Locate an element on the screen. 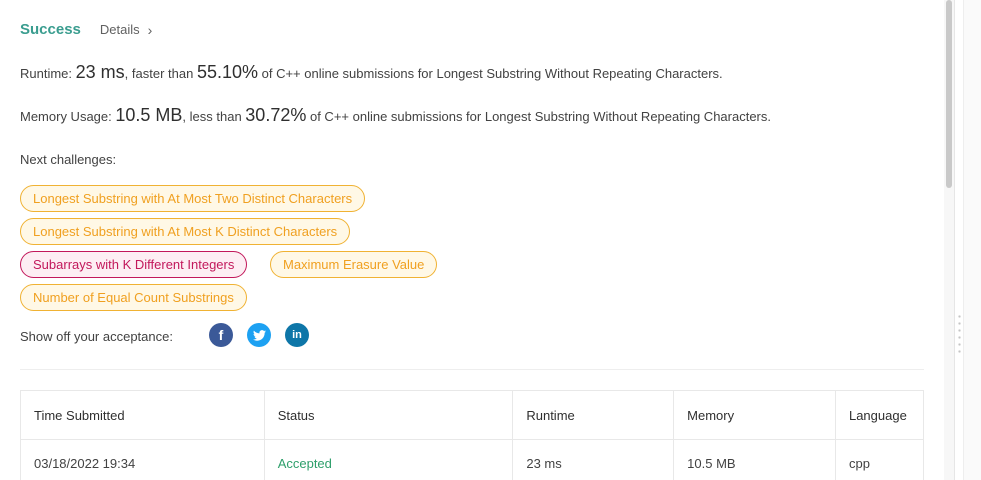  twitter-icon is located at coordinates (259, 335).